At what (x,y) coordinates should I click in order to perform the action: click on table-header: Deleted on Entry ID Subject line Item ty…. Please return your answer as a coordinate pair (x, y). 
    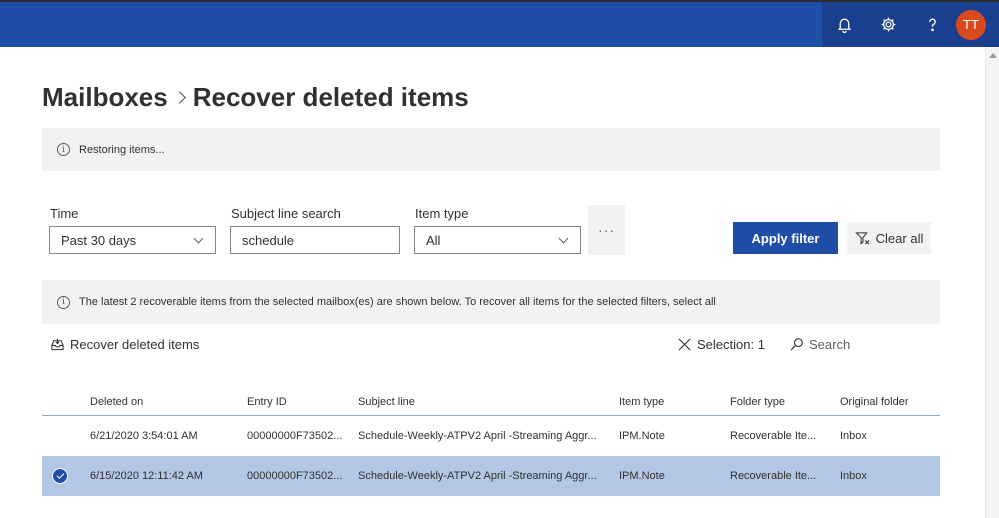
    Looking at the image, I should click on (491, 402).